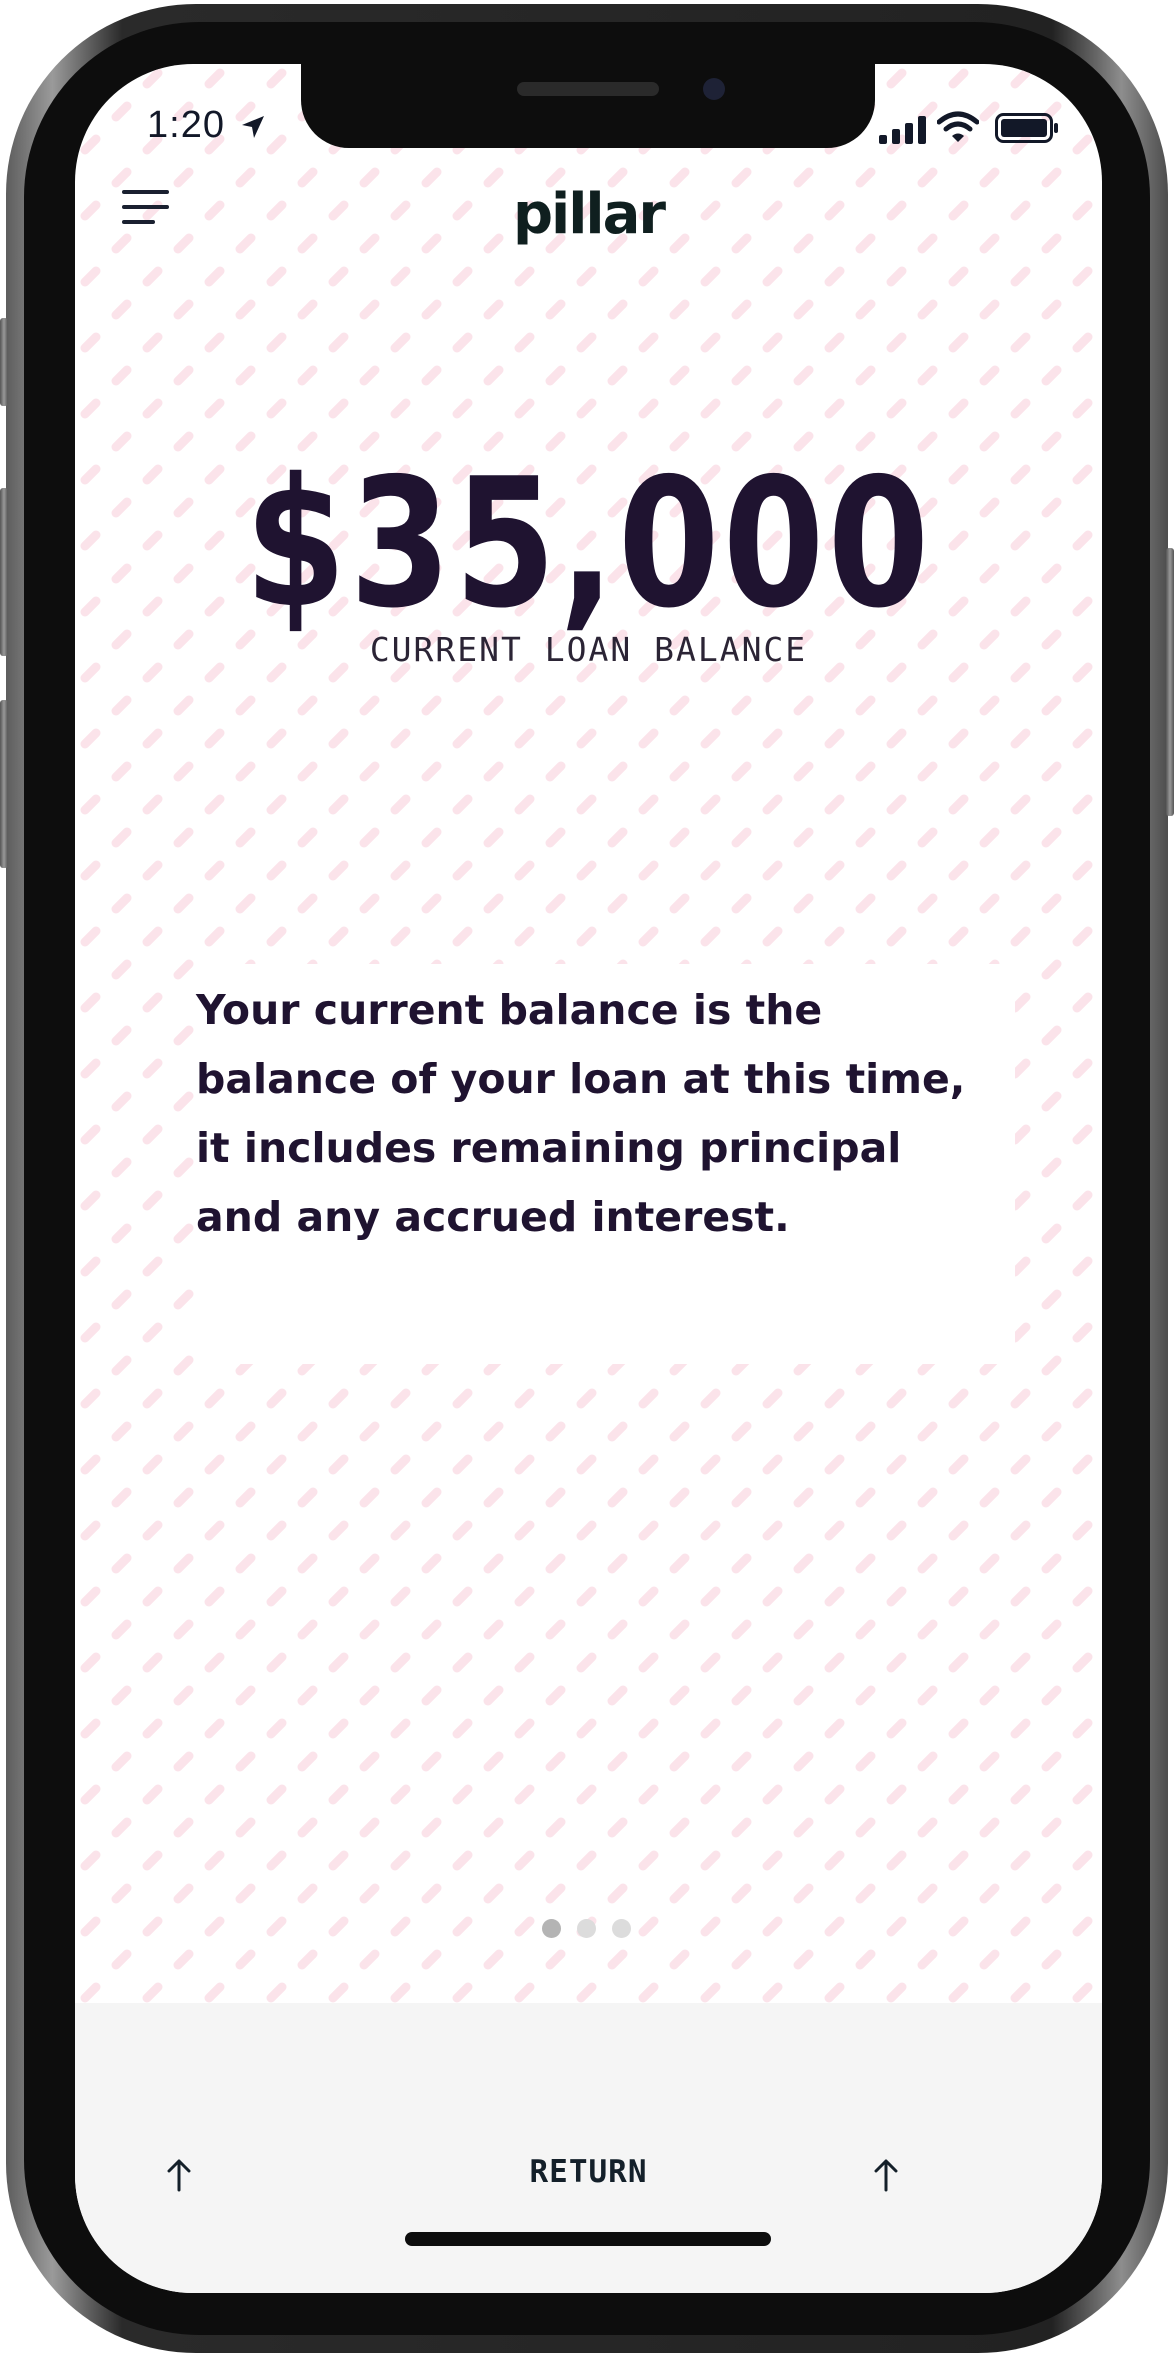  I want to click on location-arrow-icon, so click(253, 127).